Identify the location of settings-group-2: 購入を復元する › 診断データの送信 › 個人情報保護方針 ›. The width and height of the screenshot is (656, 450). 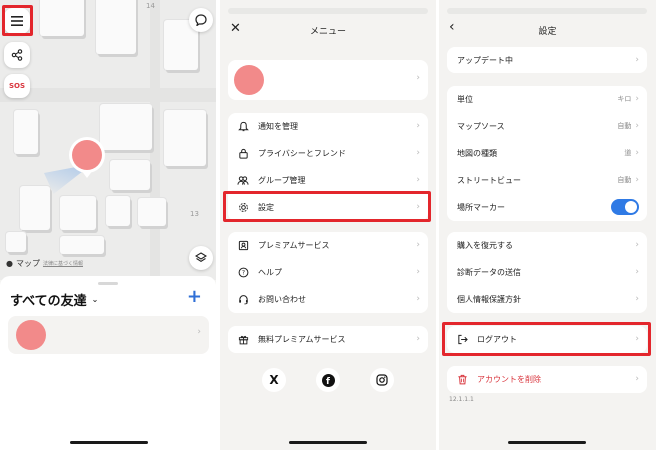
(547, 272).